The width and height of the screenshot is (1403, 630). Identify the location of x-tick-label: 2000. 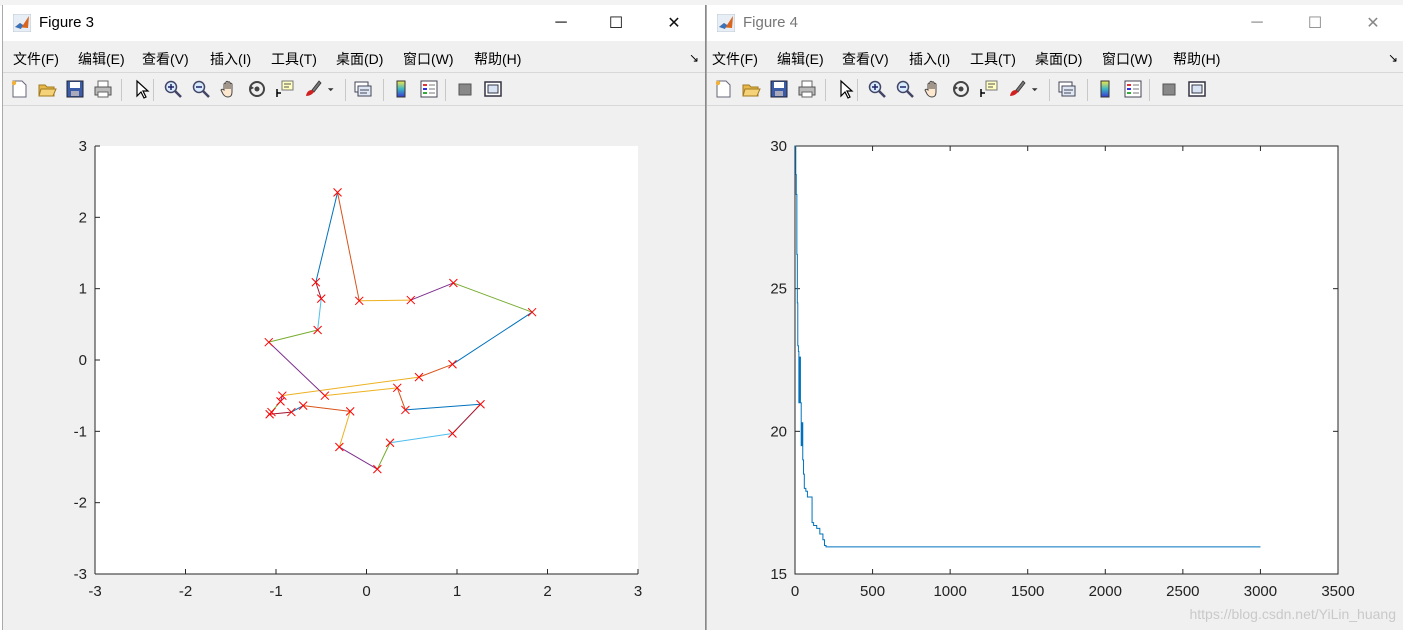
(1105, 591).